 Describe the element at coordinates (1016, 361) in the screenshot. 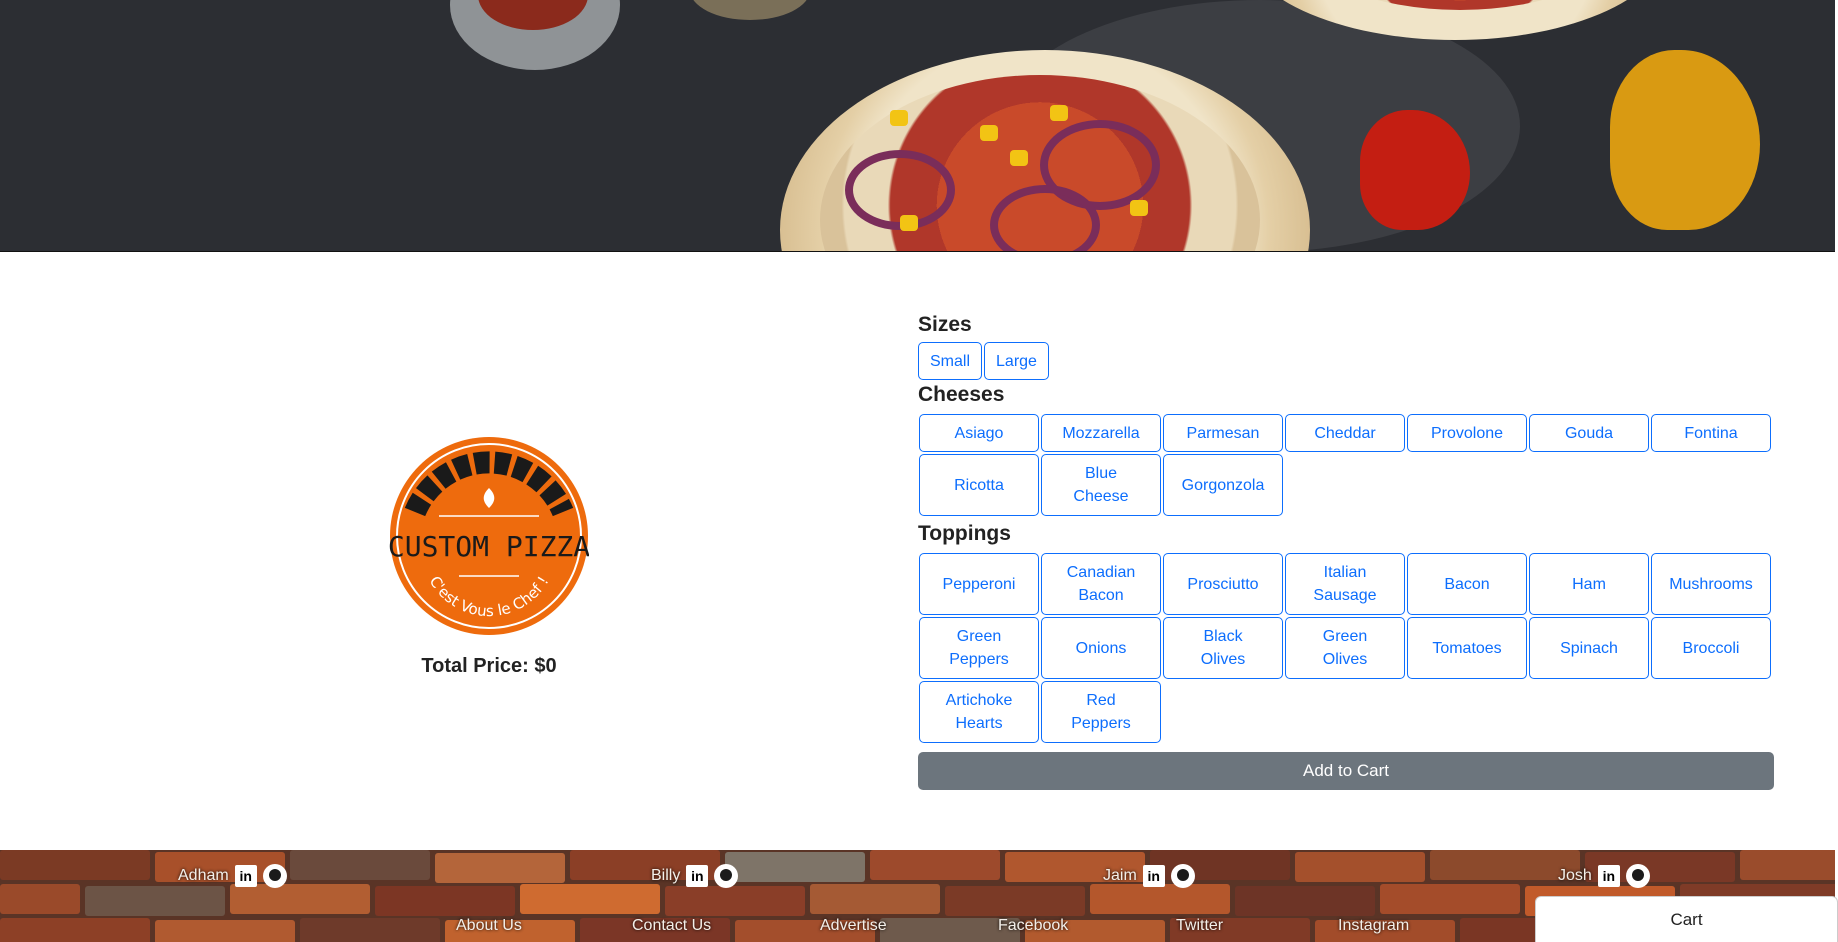

I see `size-button-large: Large` at that location.